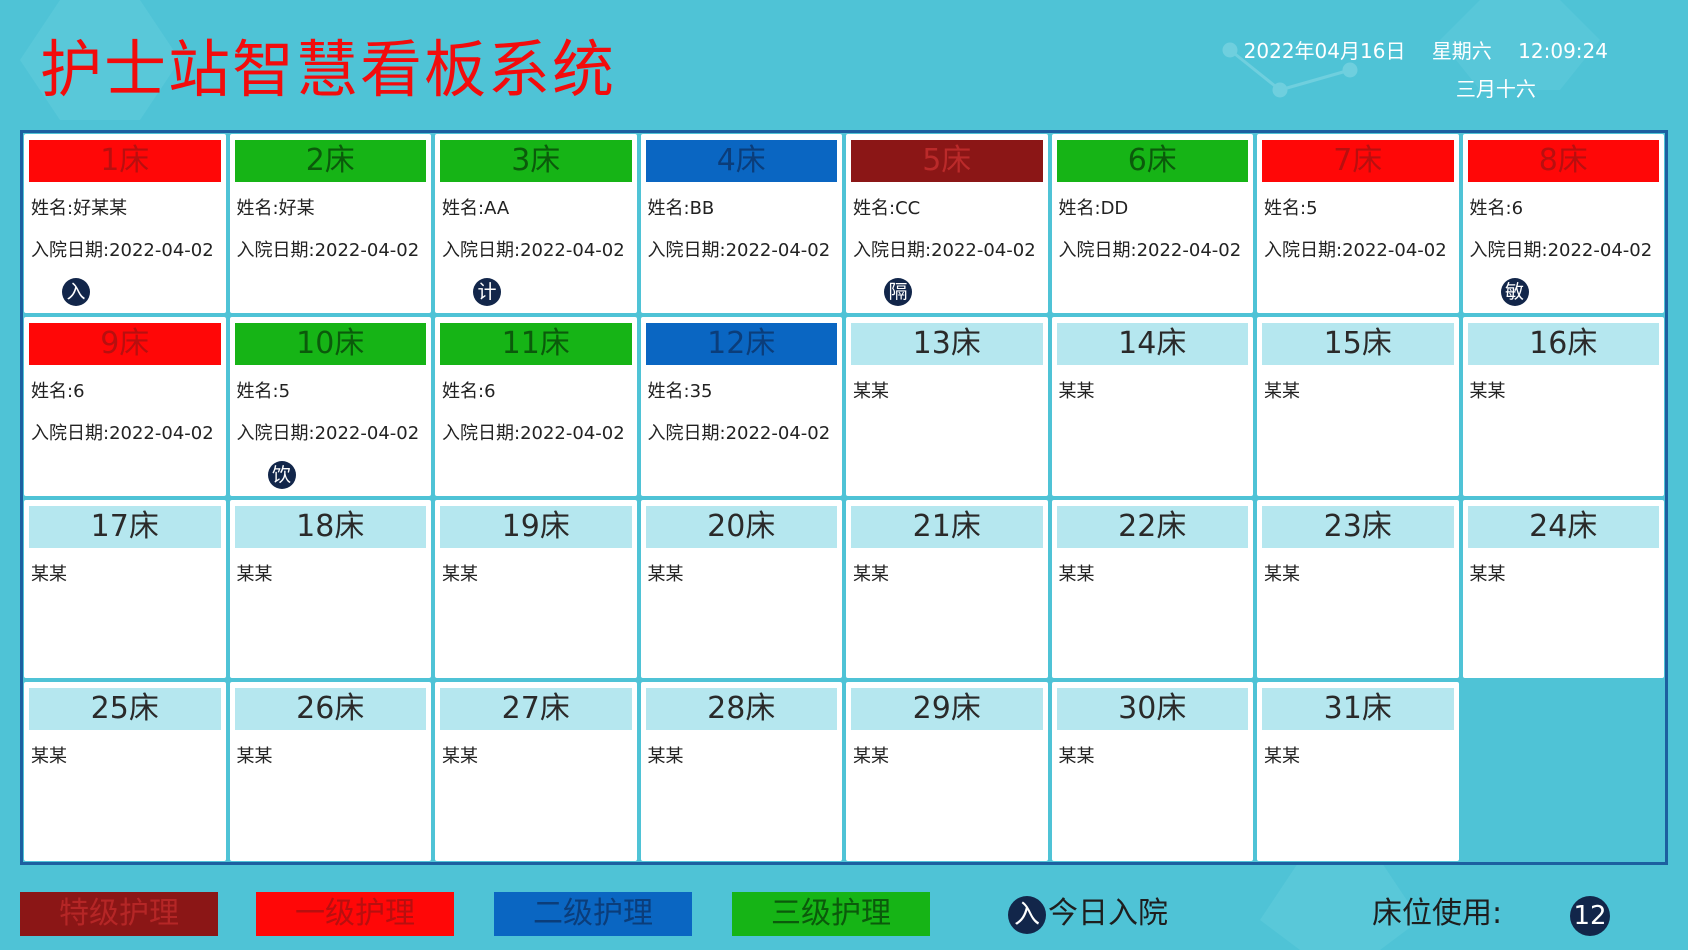  I want to click on bed-number: 10床, so click(330, 343).